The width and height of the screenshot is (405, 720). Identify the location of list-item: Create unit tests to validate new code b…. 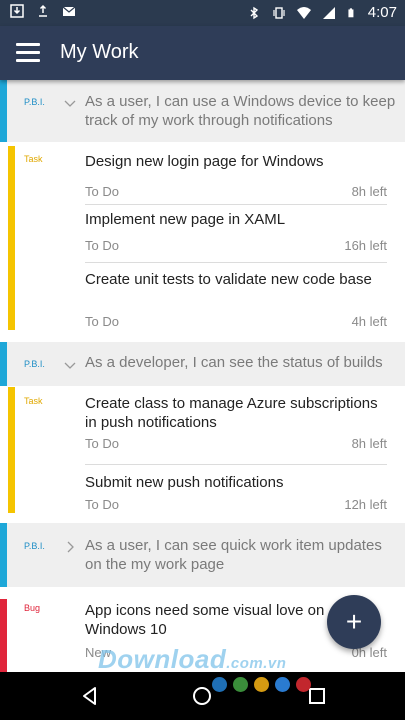
(236, 300).